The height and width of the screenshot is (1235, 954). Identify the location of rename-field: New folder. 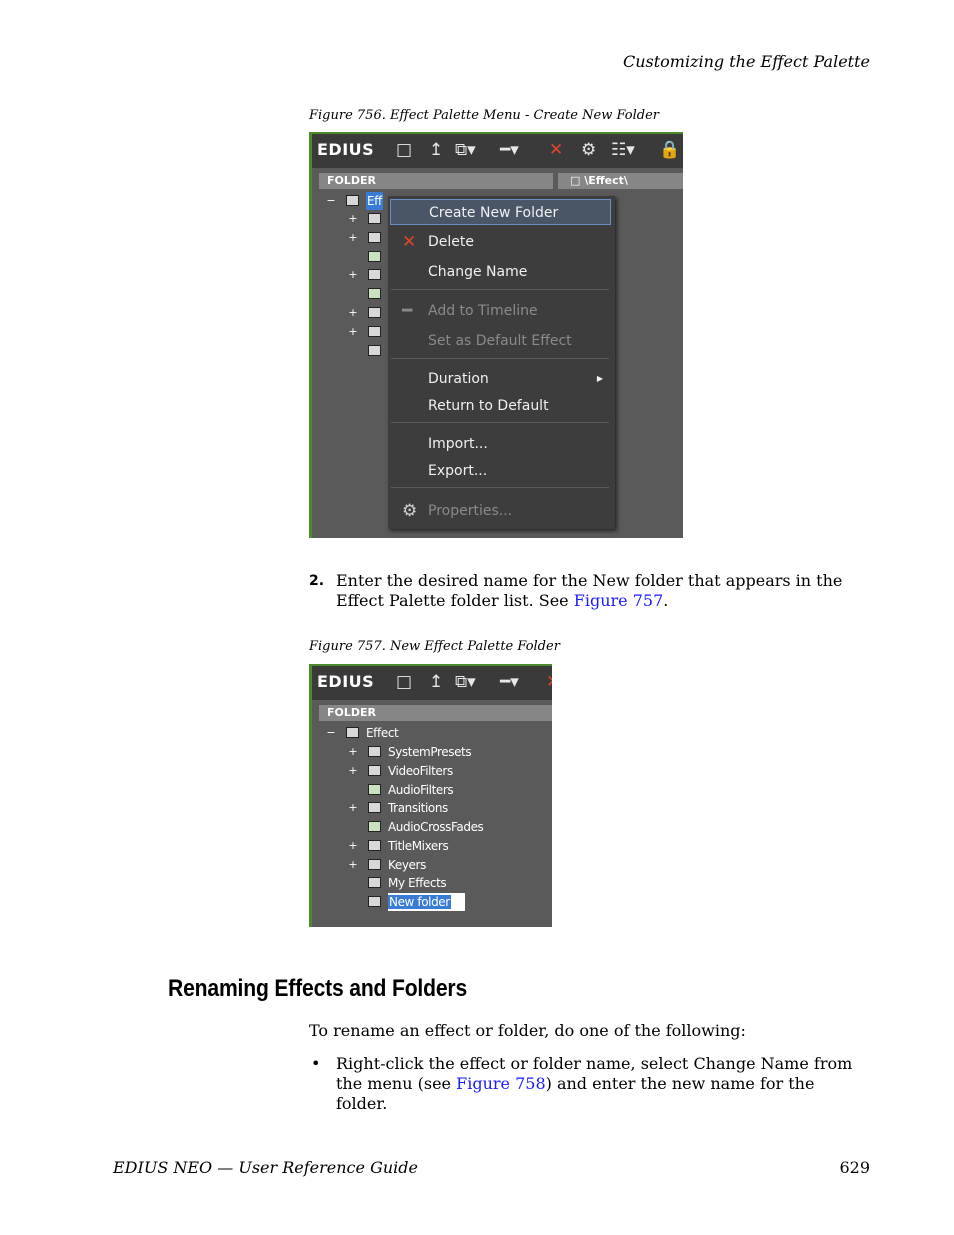
(426, 902).